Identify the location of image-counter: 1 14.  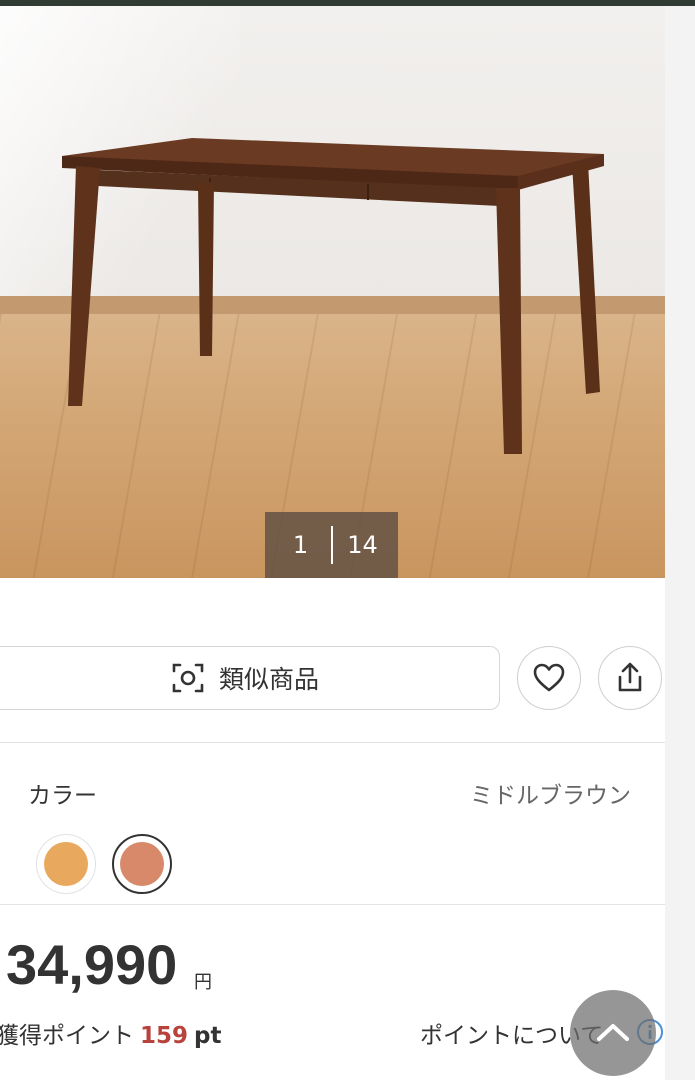
(331, 545).